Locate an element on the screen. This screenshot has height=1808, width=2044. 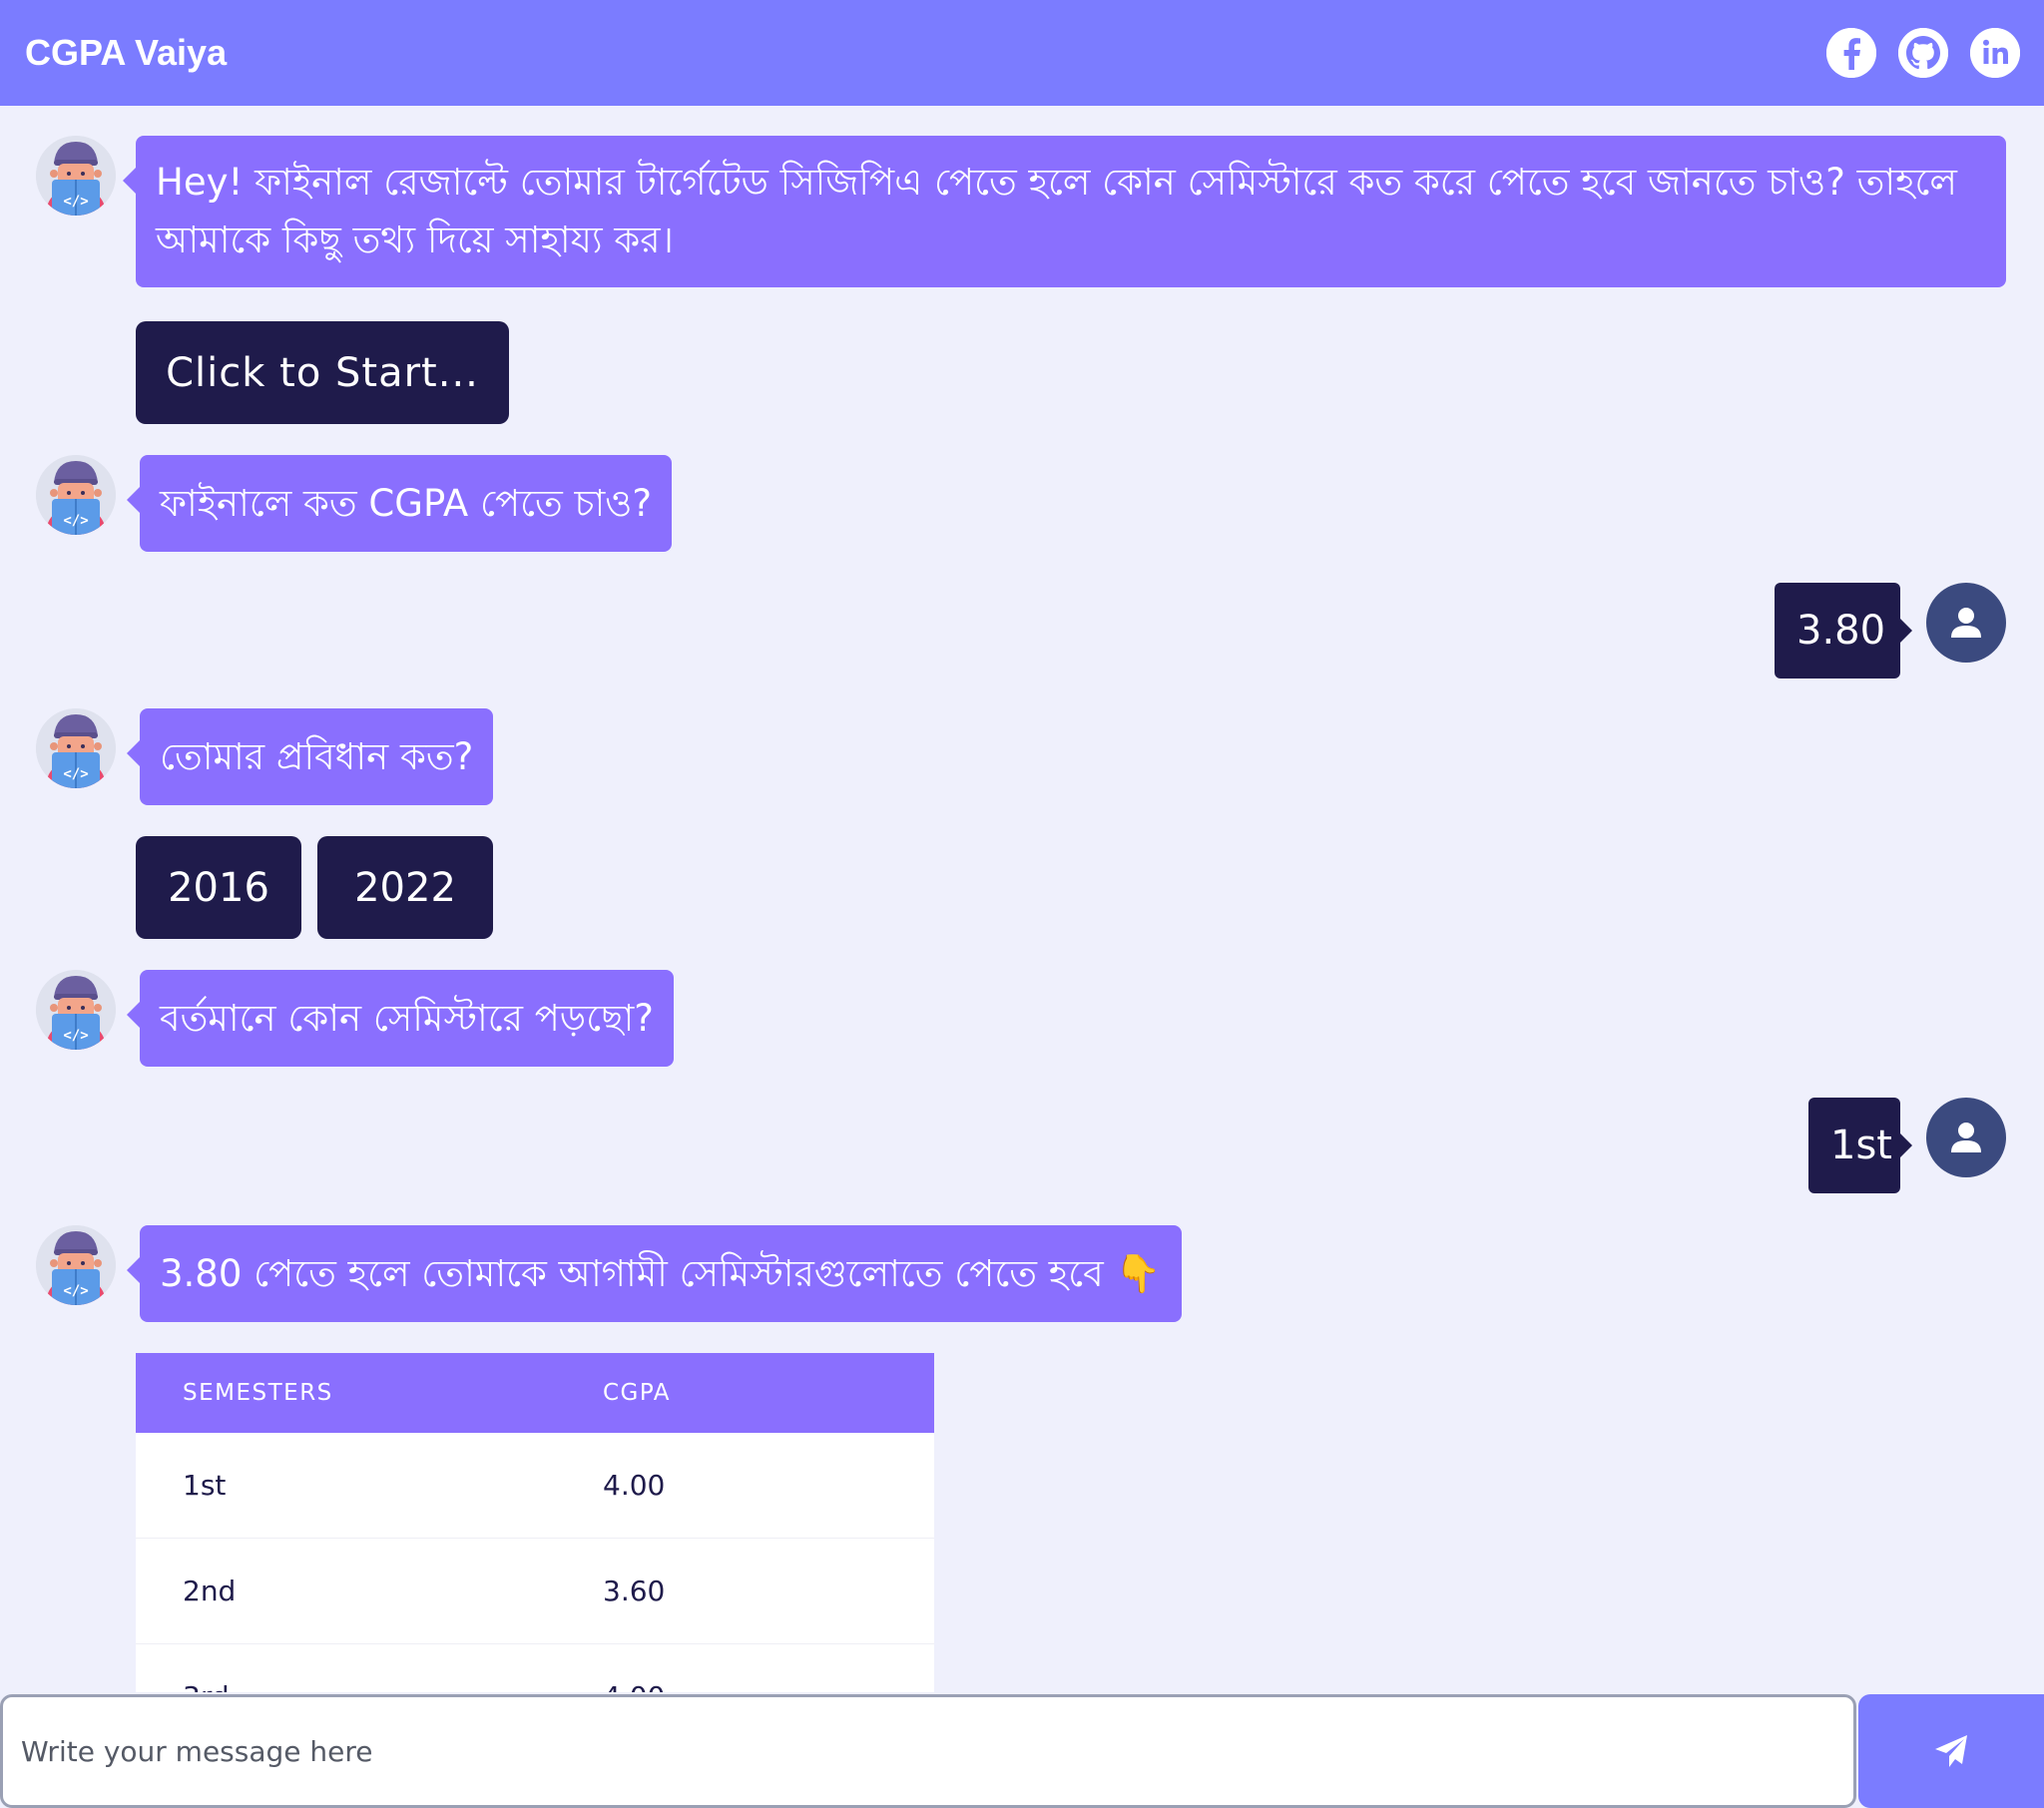
paper-plane-icon is located at coordinates (1951, 1751).